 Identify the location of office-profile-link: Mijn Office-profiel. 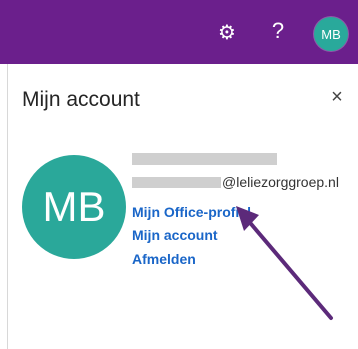
(191, 212).